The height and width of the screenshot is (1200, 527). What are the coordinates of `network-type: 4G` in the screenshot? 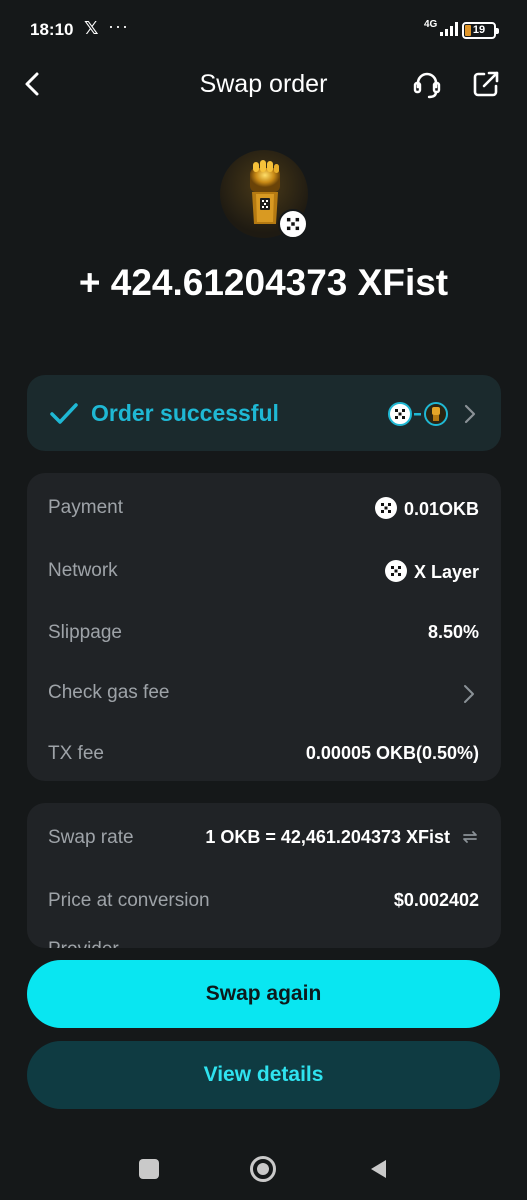 It's located at (431, 24).